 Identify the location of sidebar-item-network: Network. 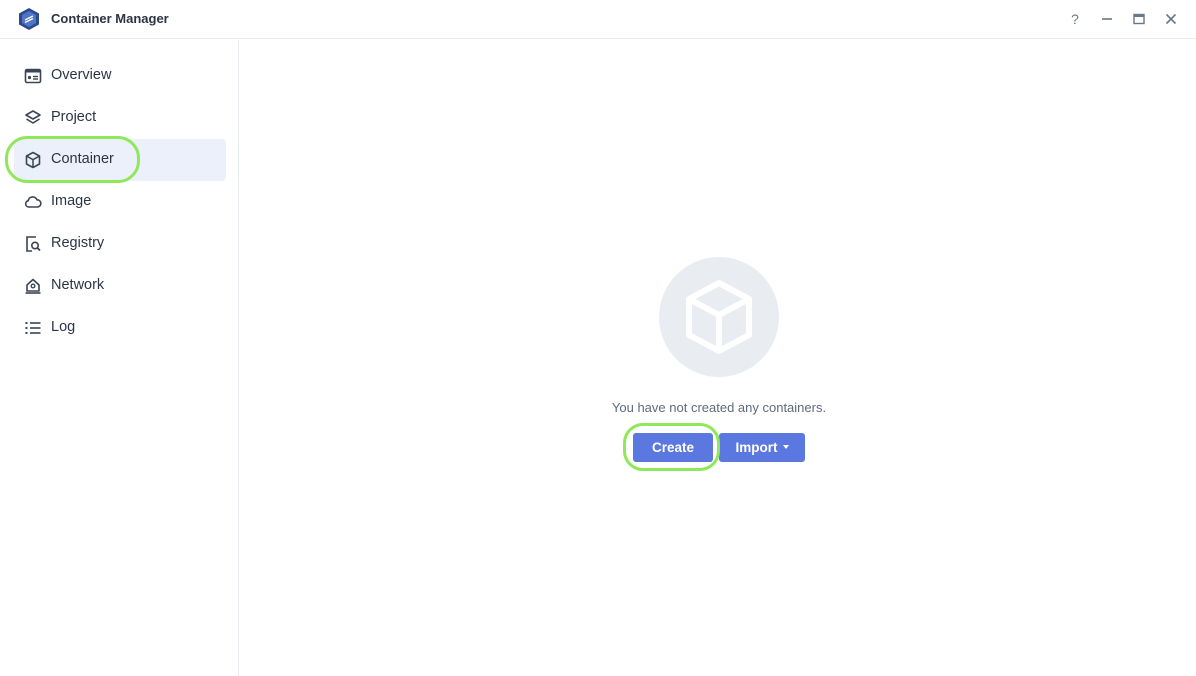
(120, 286).